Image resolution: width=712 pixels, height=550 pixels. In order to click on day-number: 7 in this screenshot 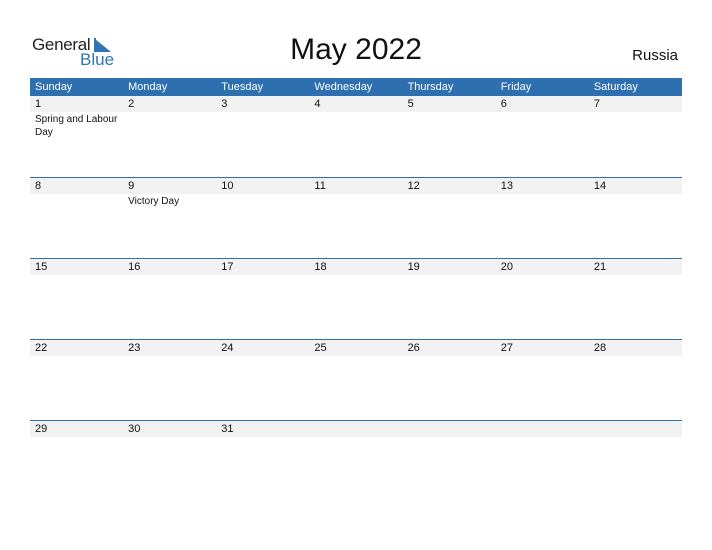, I will do `click(596, 104)`.